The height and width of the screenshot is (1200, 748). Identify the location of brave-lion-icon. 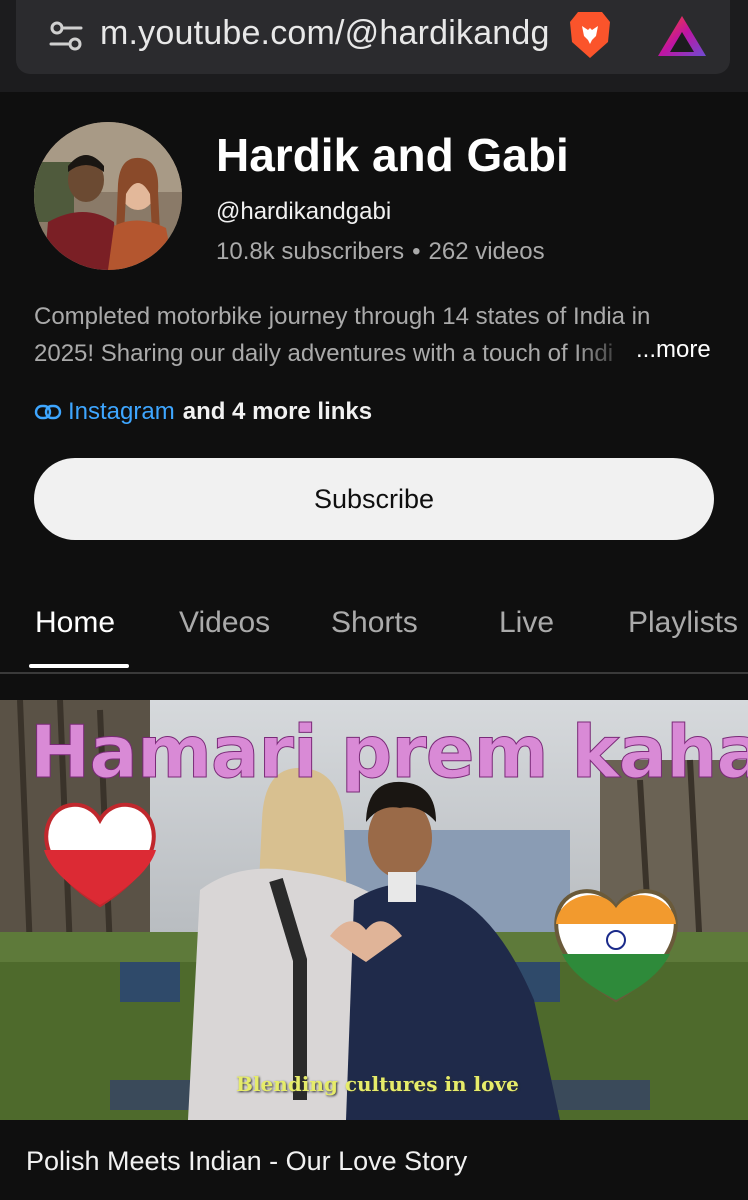
(590, 35).